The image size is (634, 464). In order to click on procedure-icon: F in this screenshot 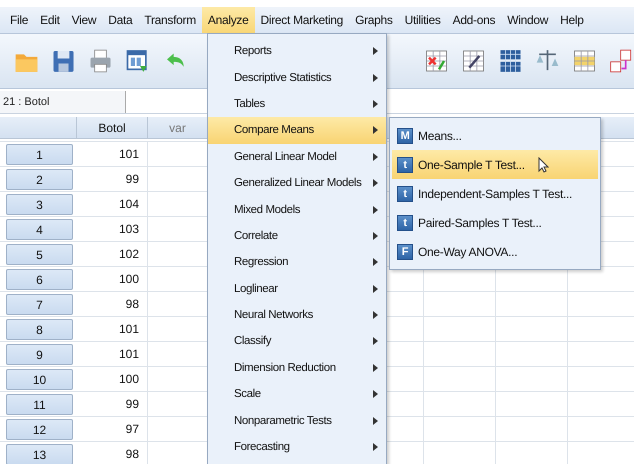, I will do `click(405, 252)`.